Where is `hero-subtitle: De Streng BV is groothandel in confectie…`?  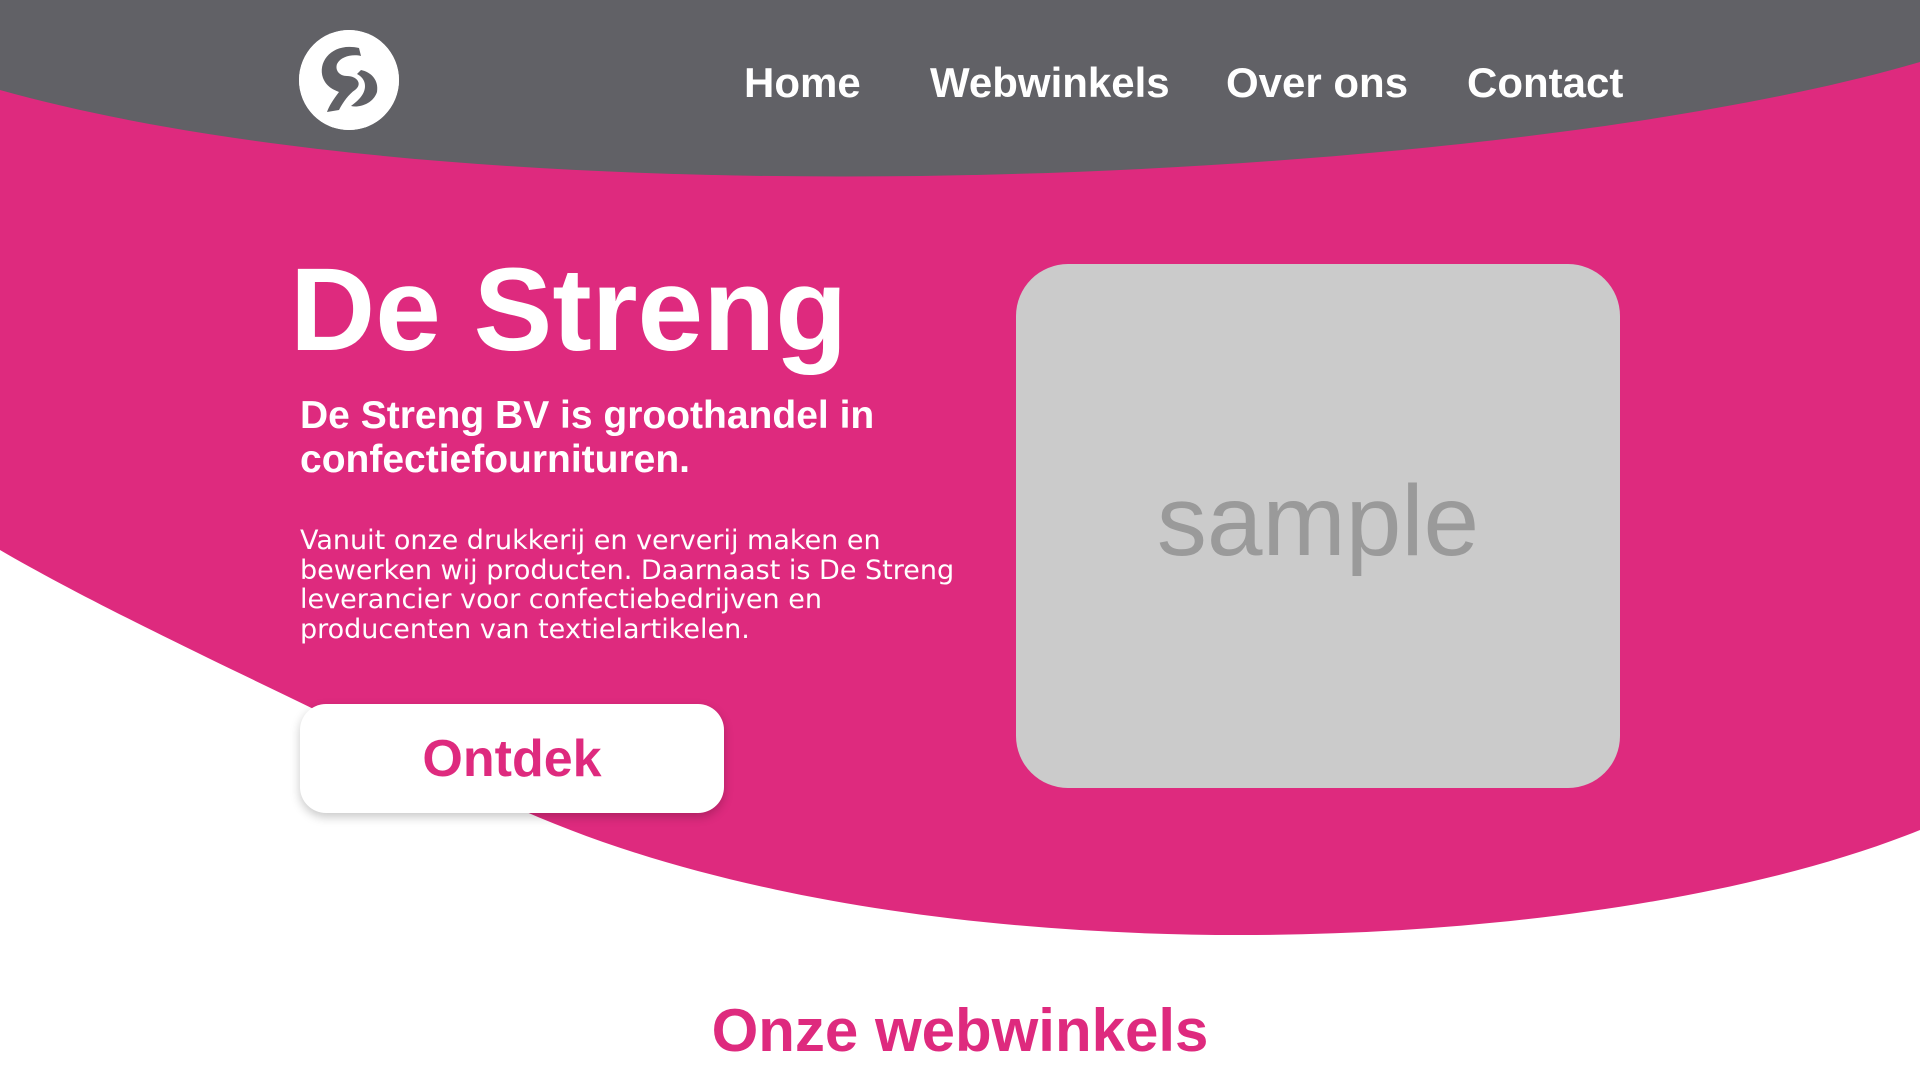
hero-subtitle: De Streng BV is groothandel in confectie… is located at coordinates (587, 437).